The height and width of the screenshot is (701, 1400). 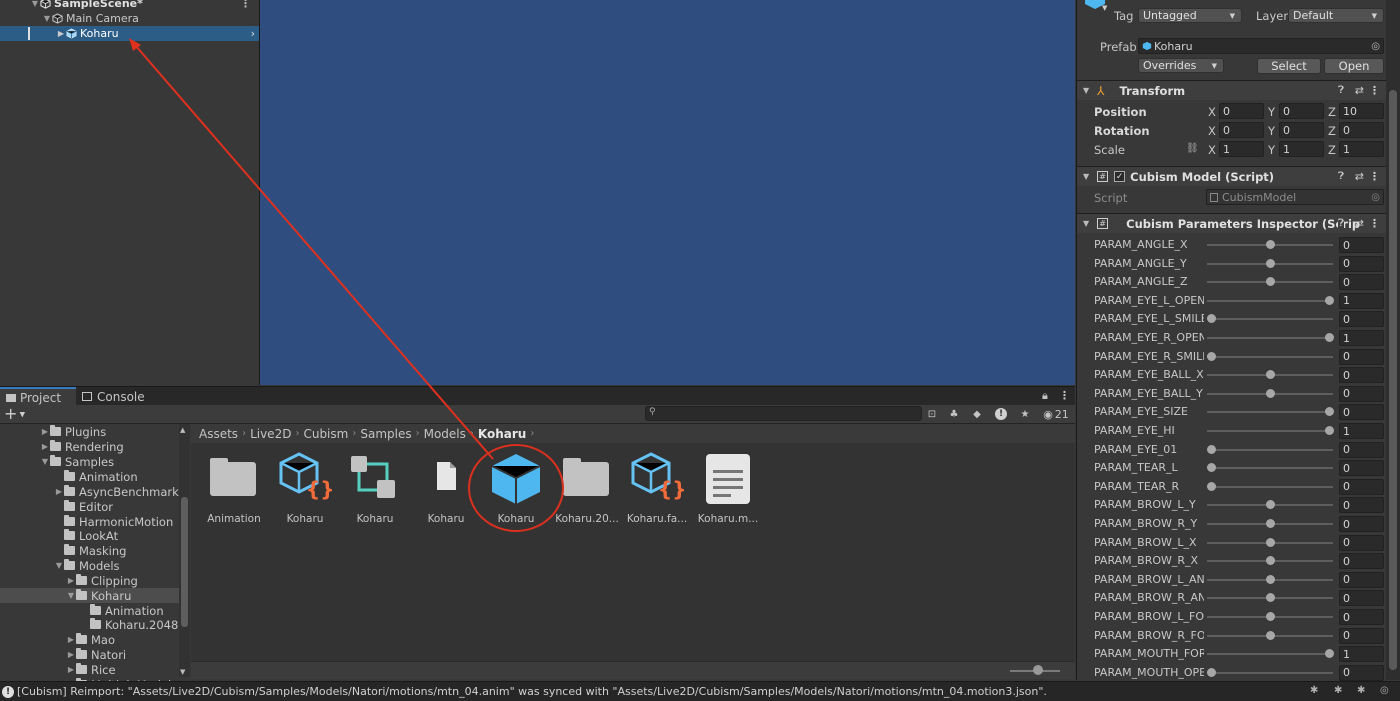 I want to click on select-button: Select, so click(x=1289, y=66).